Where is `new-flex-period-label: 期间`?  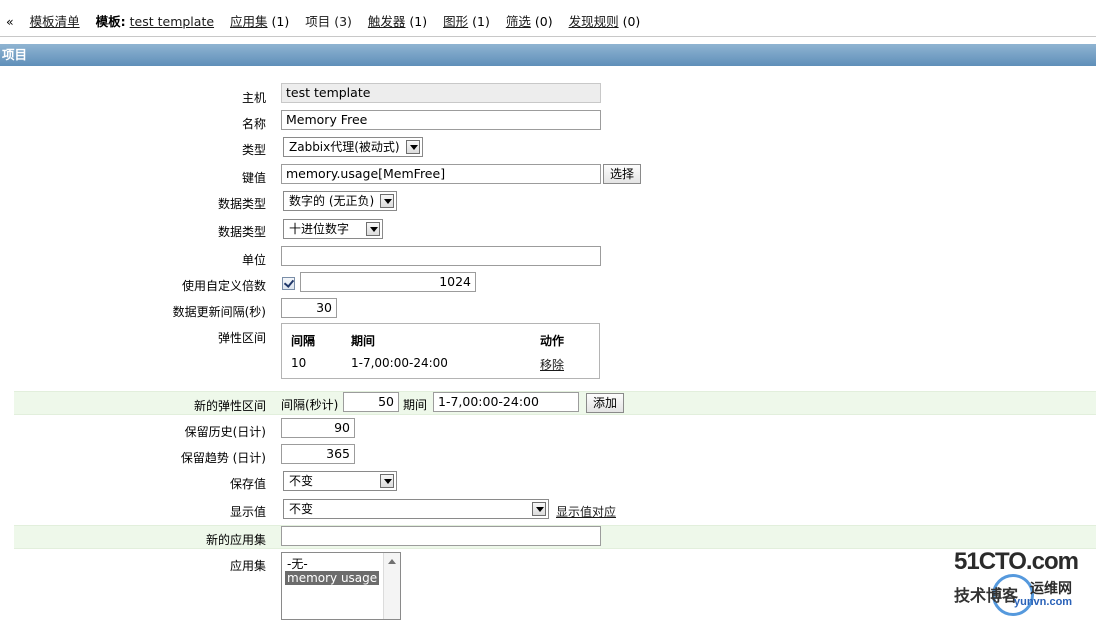
new-flex-period-label: 期间 is located at coordinates (415, 405).